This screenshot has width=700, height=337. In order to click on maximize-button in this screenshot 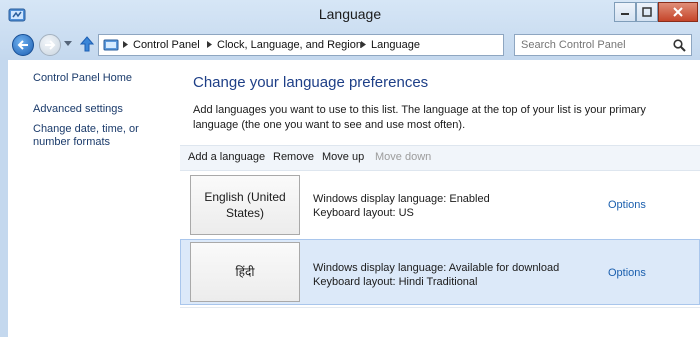, I will do `click(647, 12)`.